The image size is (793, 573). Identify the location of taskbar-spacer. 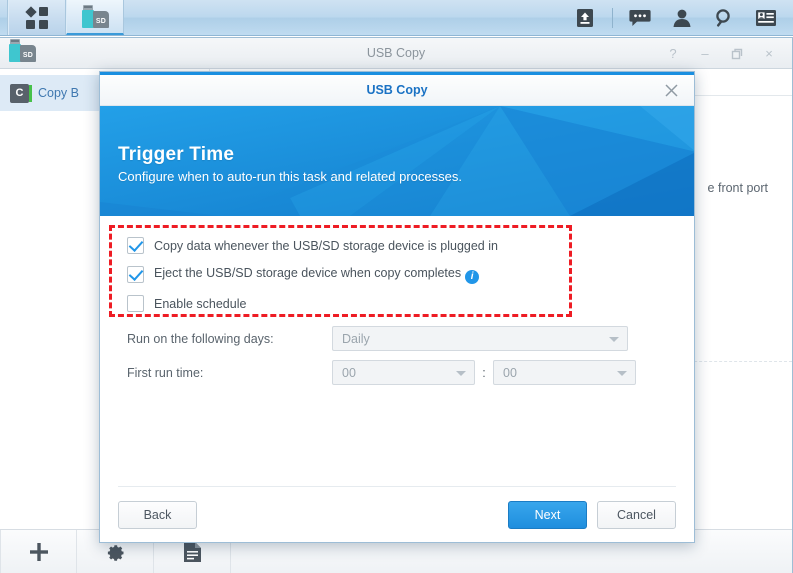
(344, 17).